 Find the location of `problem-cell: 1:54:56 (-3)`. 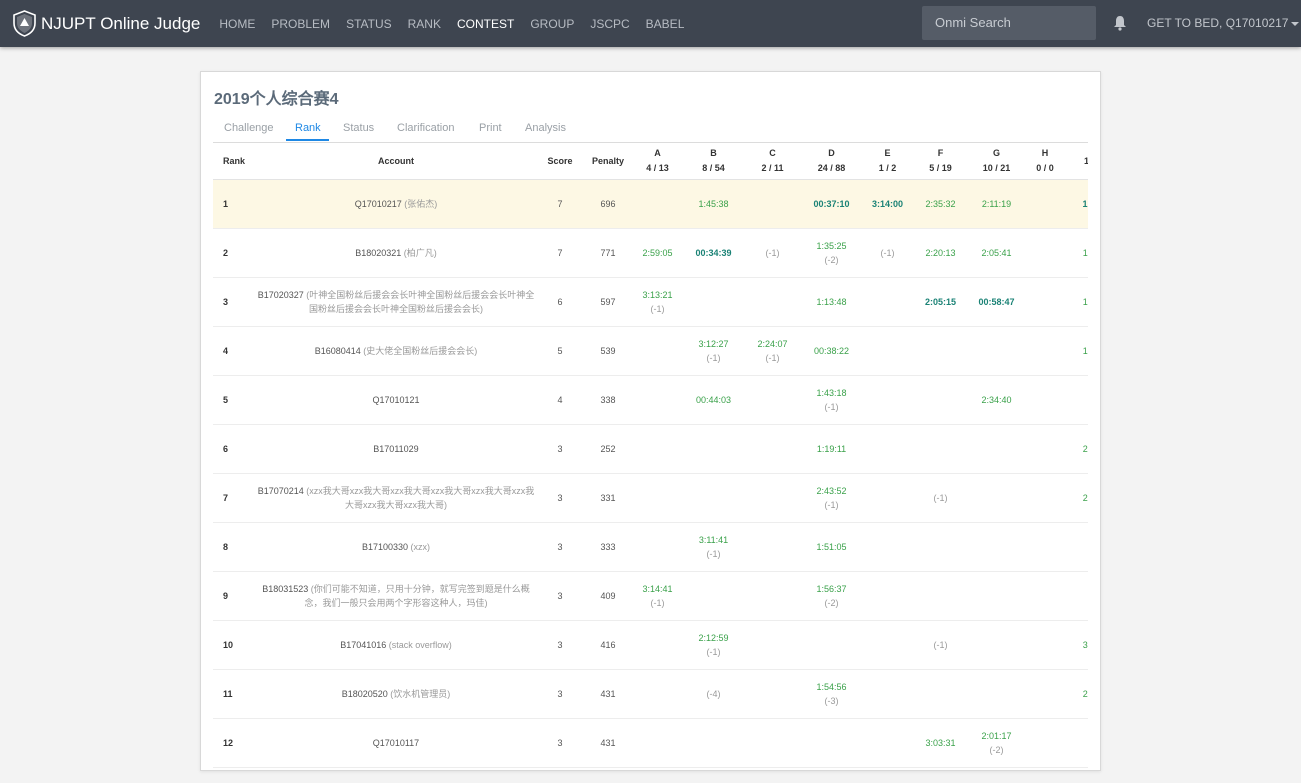

problem-cell: 1:54:56 (-3) is located at coordinates (831, 694).